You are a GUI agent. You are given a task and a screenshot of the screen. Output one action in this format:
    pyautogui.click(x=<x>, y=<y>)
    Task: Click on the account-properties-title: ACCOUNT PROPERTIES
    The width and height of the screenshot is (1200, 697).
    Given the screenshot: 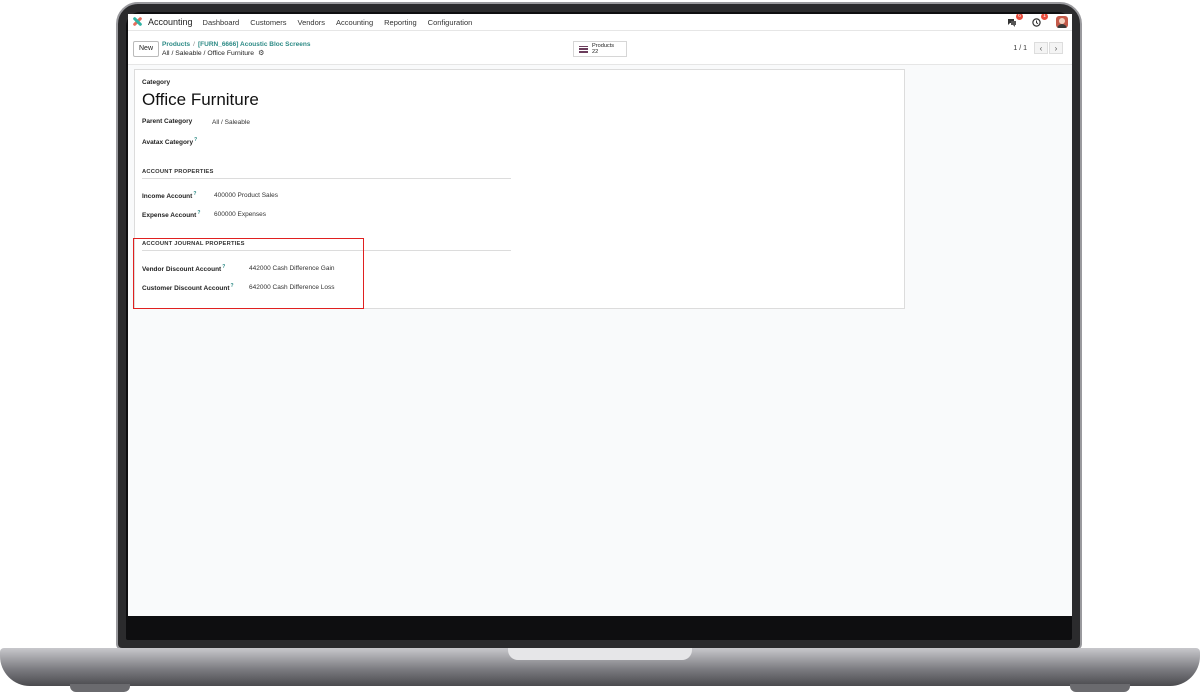 What is the action you would take?
    pyautogui.click(x=178, y=172)
    